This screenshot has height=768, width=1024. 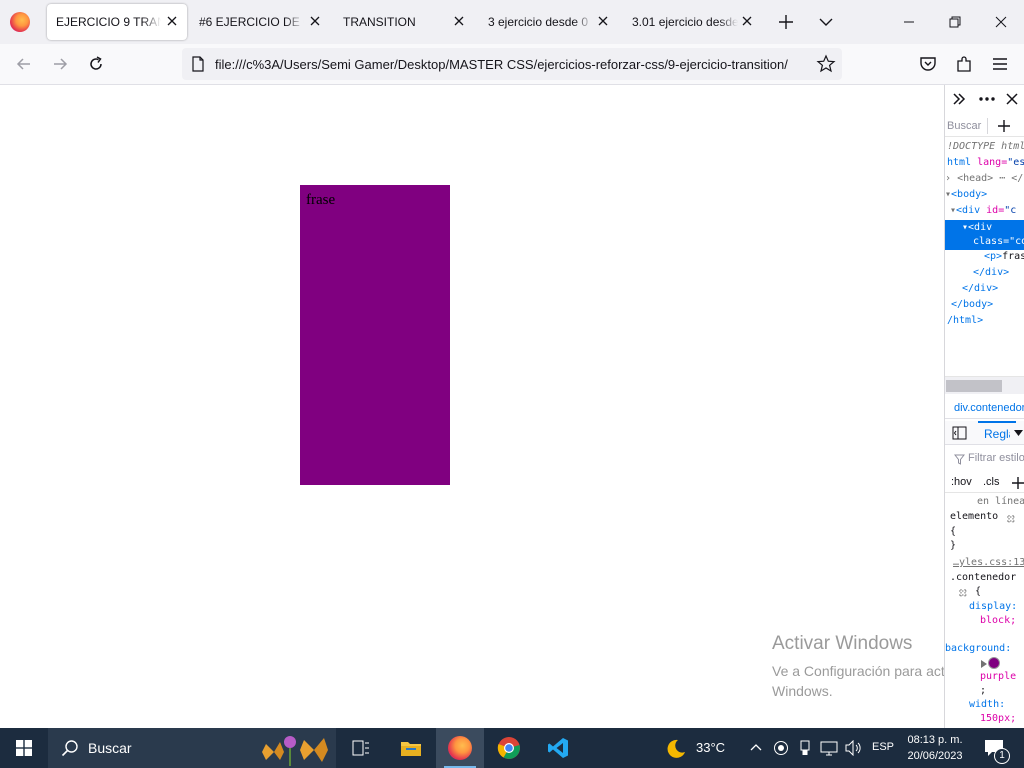 What do you see at coordinates (108, 22) in the screenshot?
I see `tab-label: EJERCICIO 9 TRANSITIONS` at bounding box center [108, 22].